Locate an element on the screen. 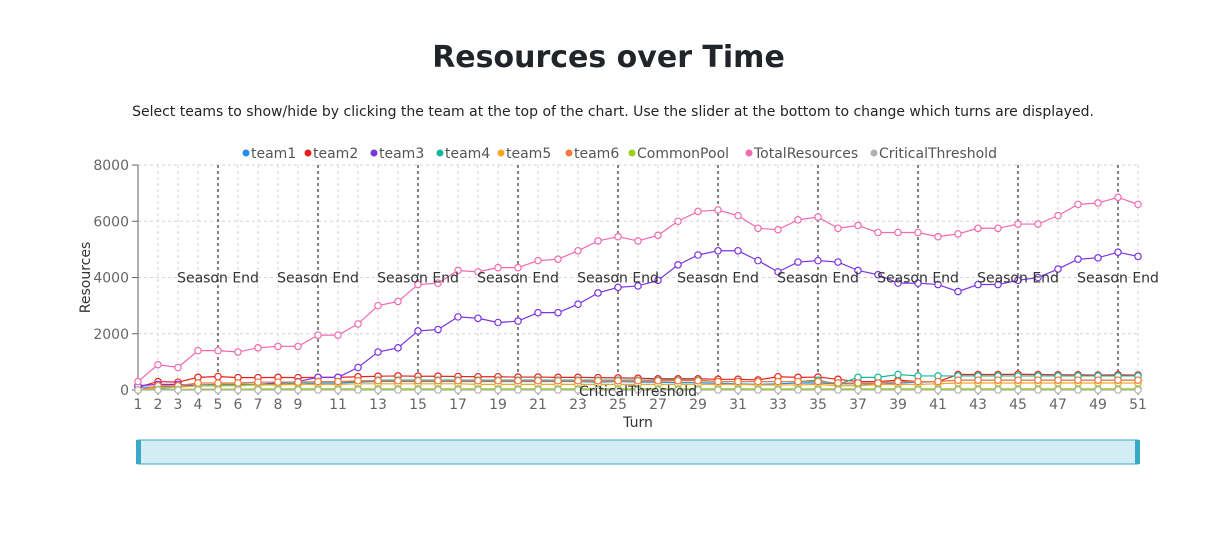  legend-label: team6 is located at coordinates (596, 154).